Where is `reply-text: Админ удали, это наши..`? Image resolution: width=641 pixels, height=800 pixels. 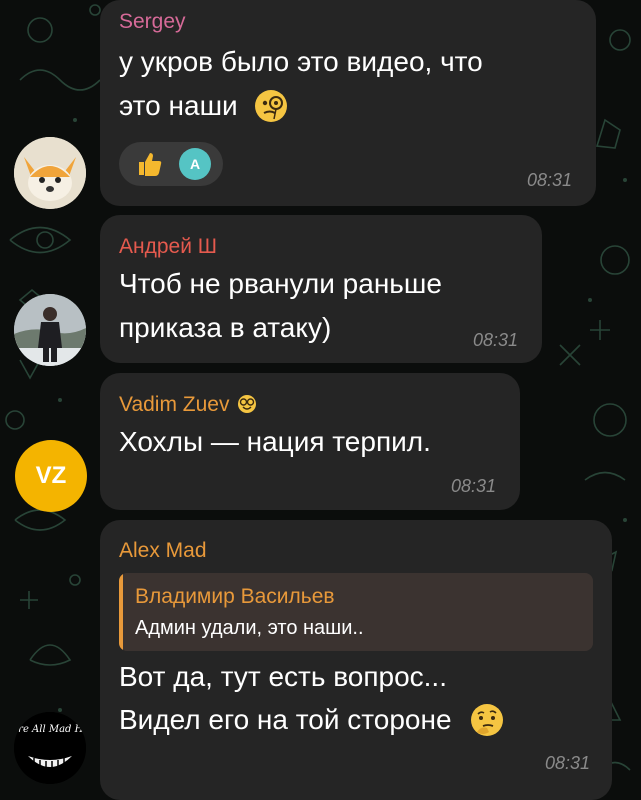 reply-text: Админ удали, это наши.. is located at coordinates (249, 628).